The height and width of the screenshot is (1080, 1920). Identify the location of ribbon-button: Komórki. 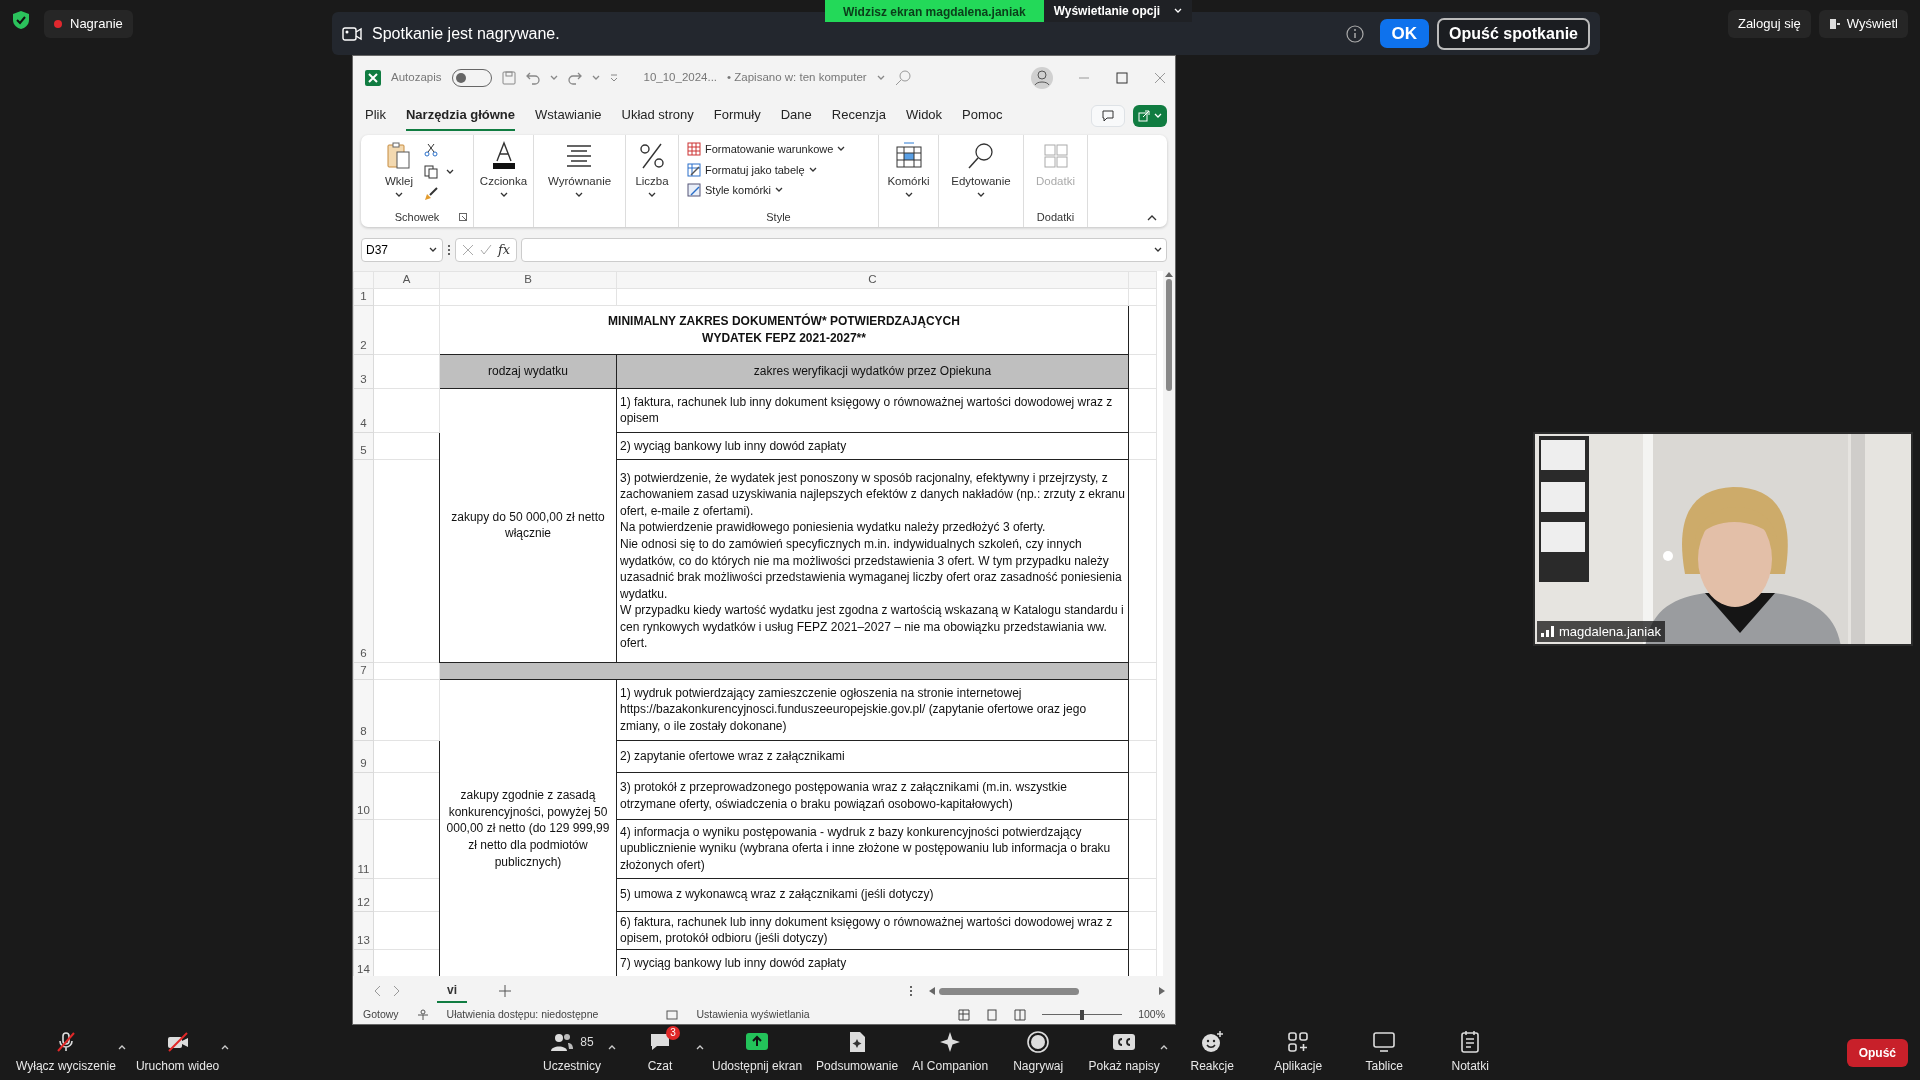
(908, 170).